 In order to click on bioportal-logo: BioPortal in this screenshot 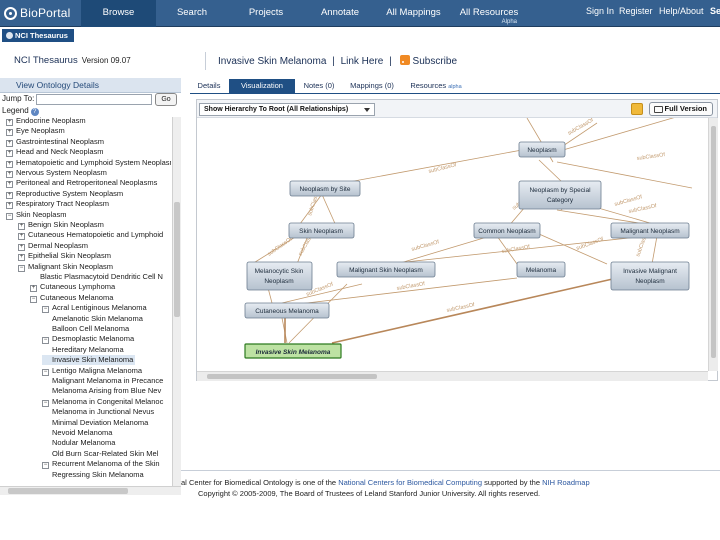, I will do `click(37, 13)`.